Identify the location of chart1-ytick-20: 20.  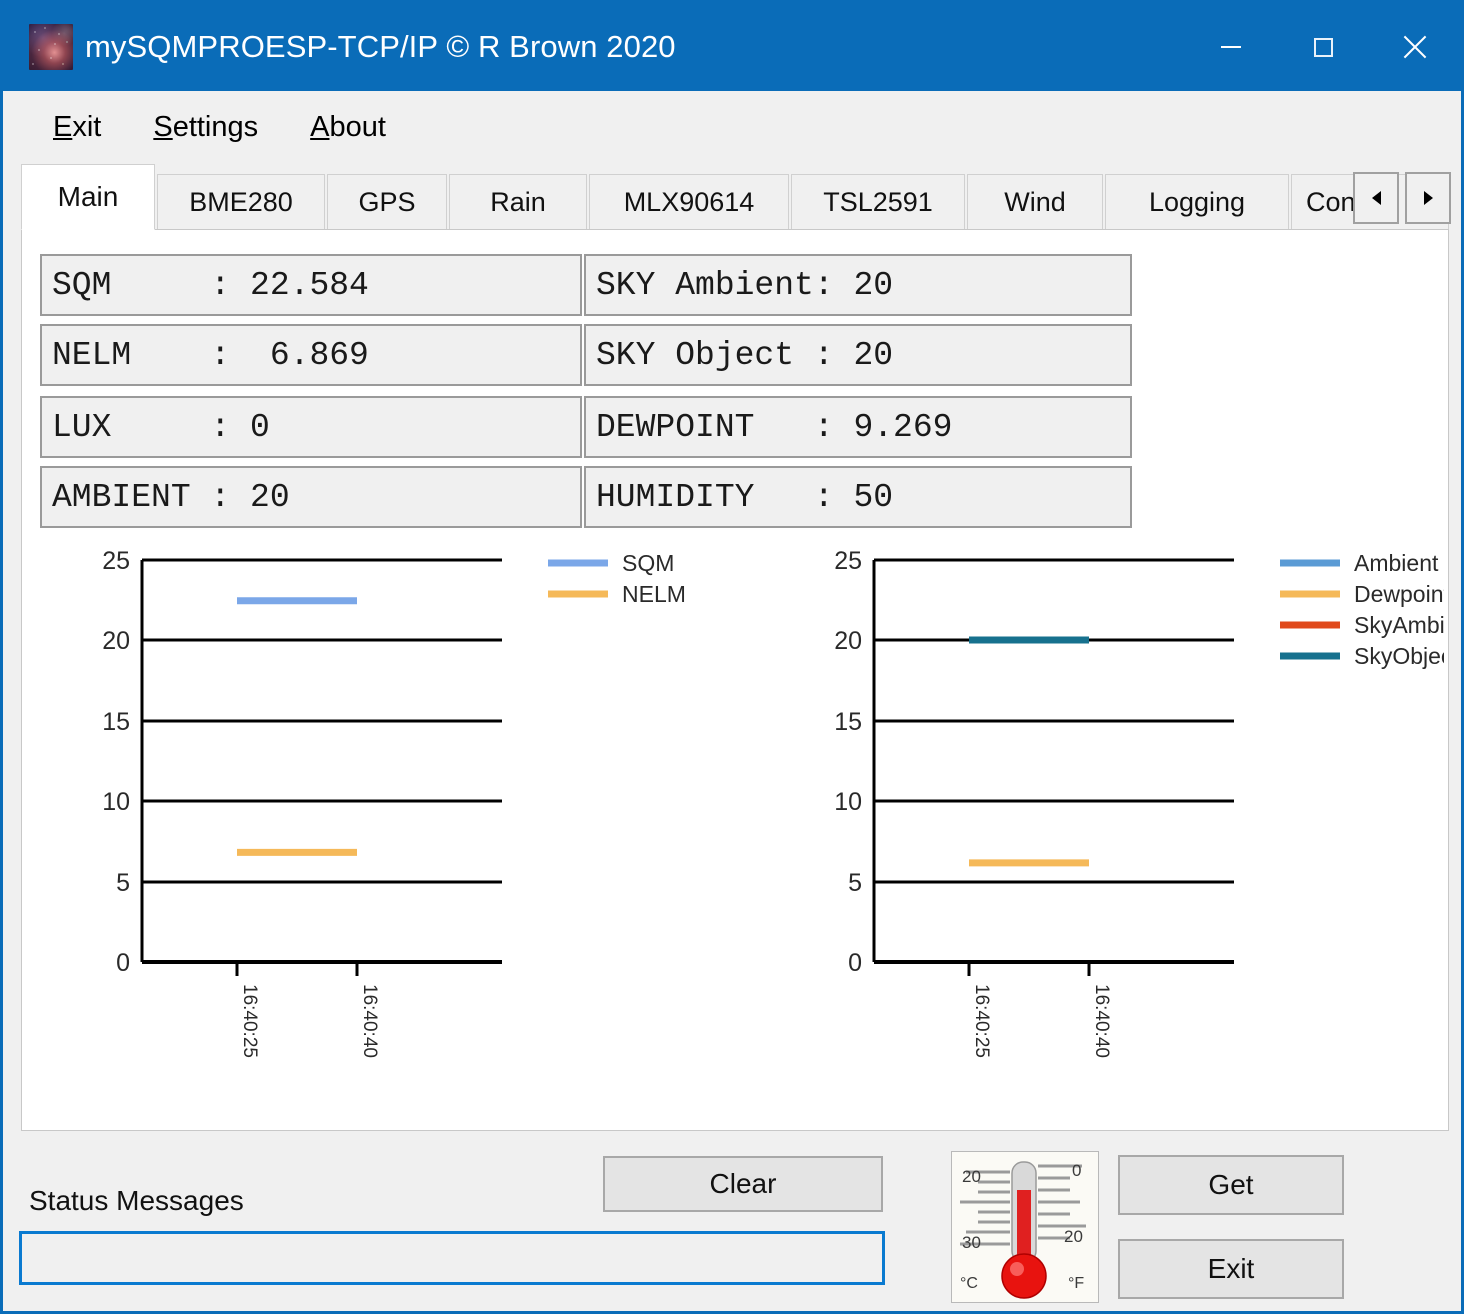
(116, 641).